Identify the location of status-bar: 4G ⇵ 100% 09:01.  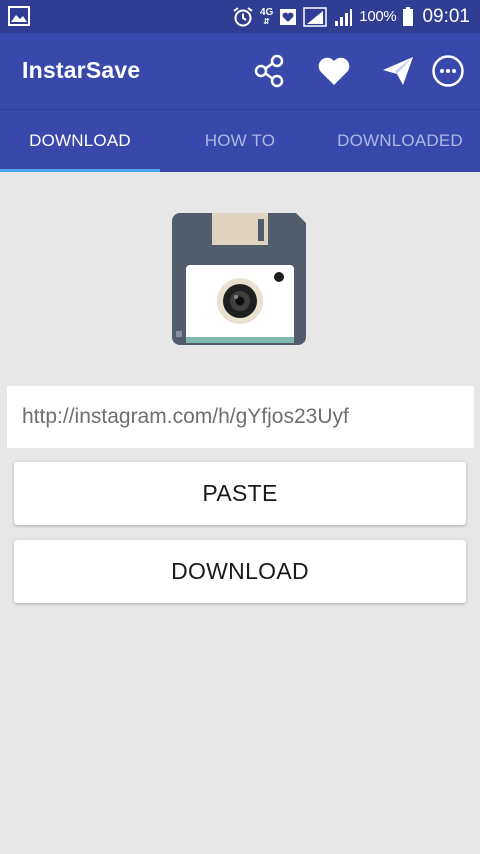
(240, 16).